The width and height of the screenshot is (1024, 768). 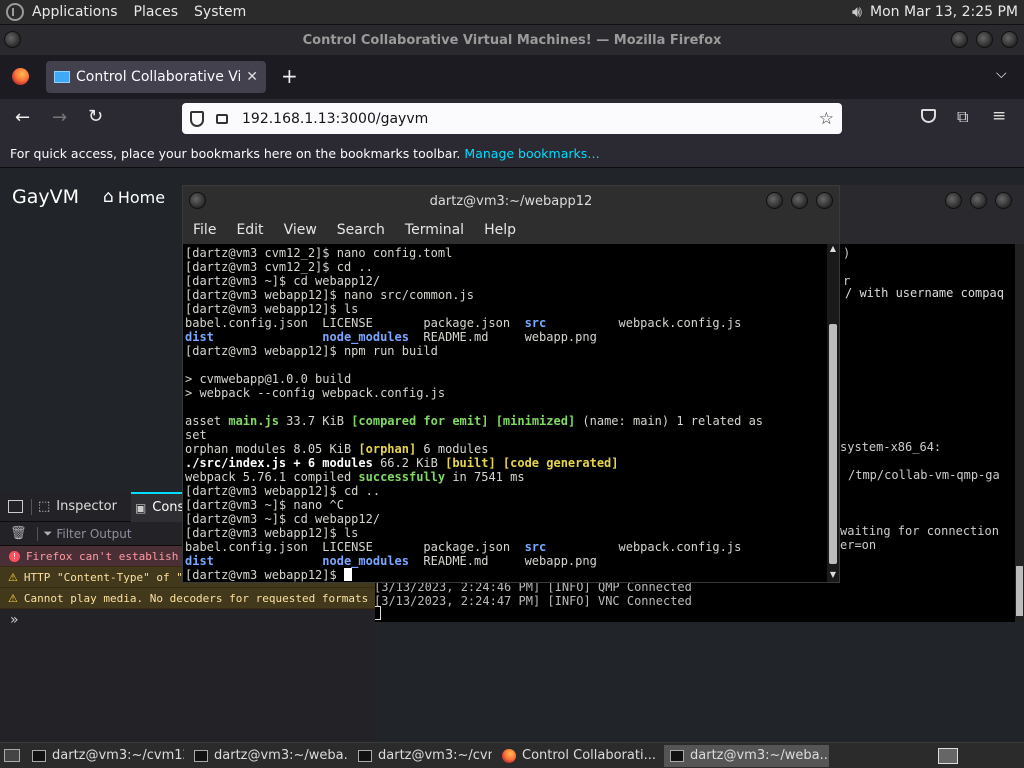 I want to click on vm-scrollbar-thumb, so click(x=1019, y=591).